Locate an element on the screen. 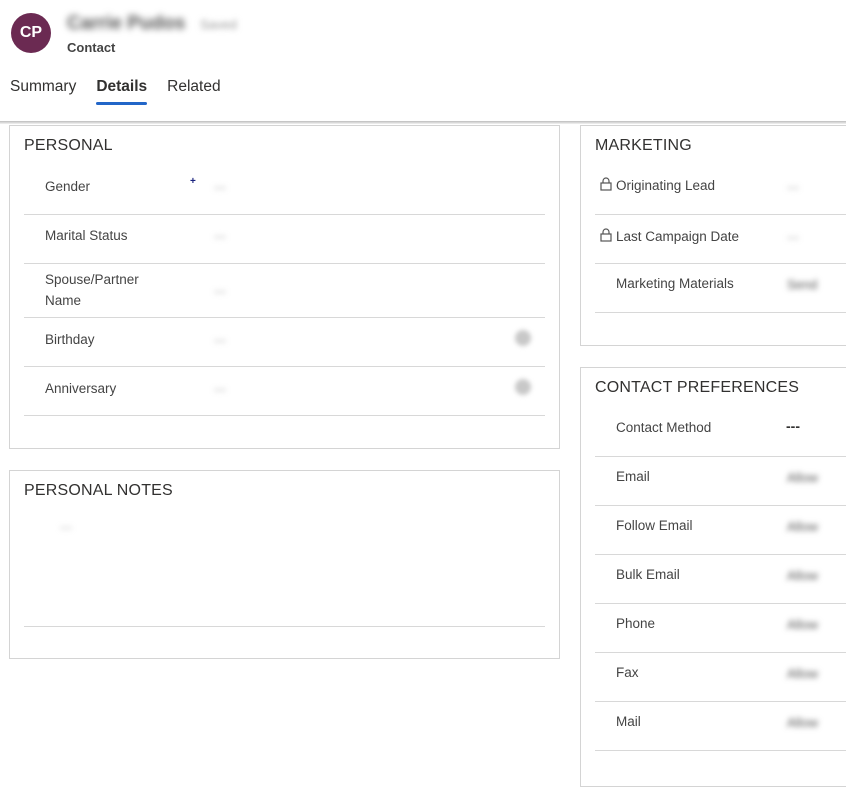 The width and height of the screenshot is (846, 787). field-label: Fax is located at coordinates (627, 672).